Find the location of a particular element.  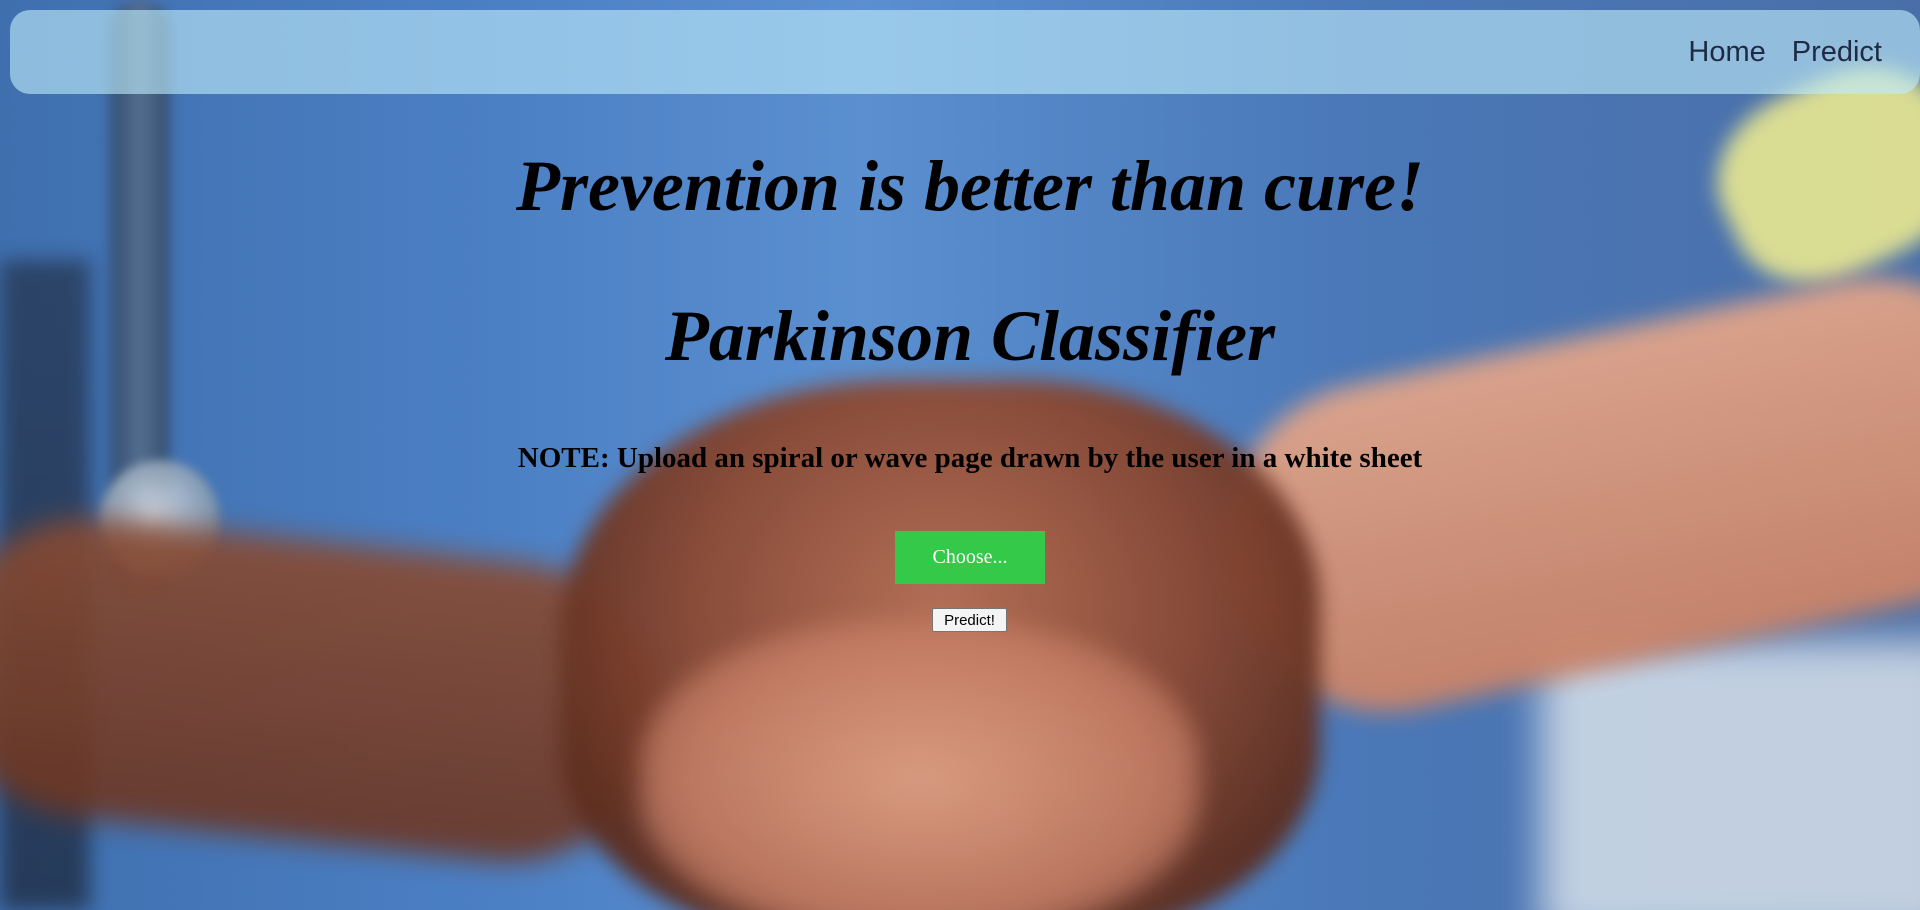

motto-heading: Prevention is better than cure! is located at coordinates (969, 186).